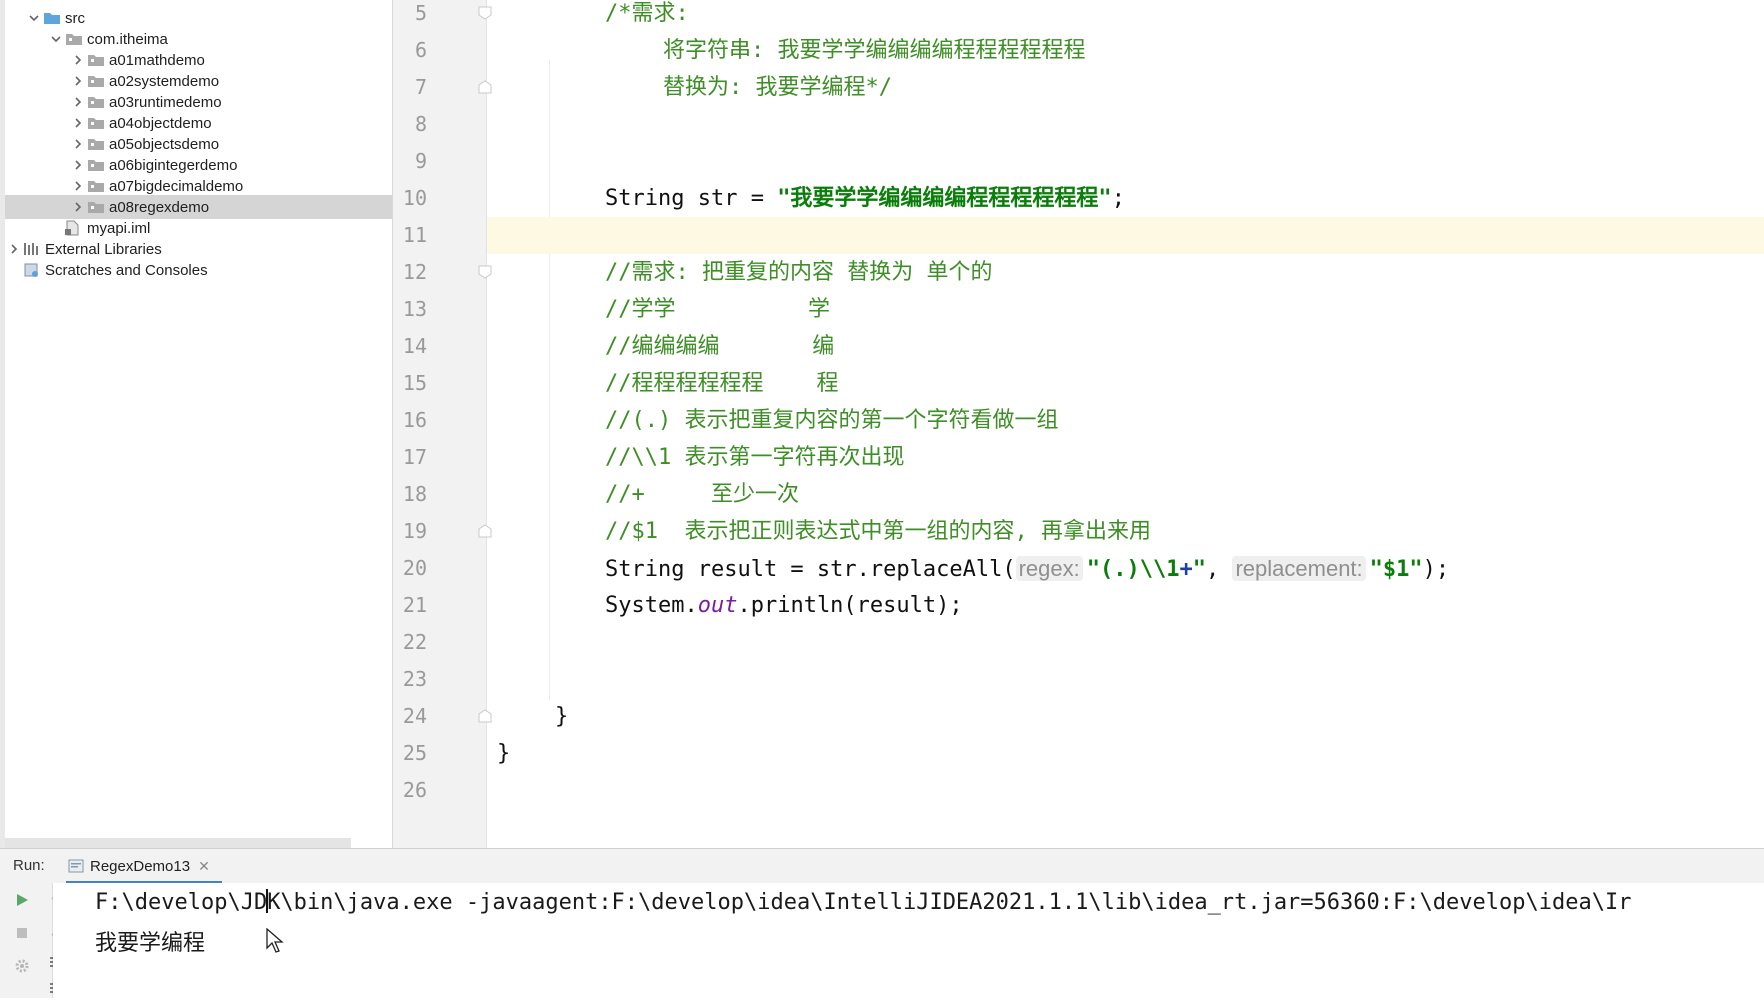 Image resolution: width=1764 pixels, height=1001 pixels. Describe the element at coordinates (647, 13) in the screenshot. I see `comment-text: /*需求:` at that location.